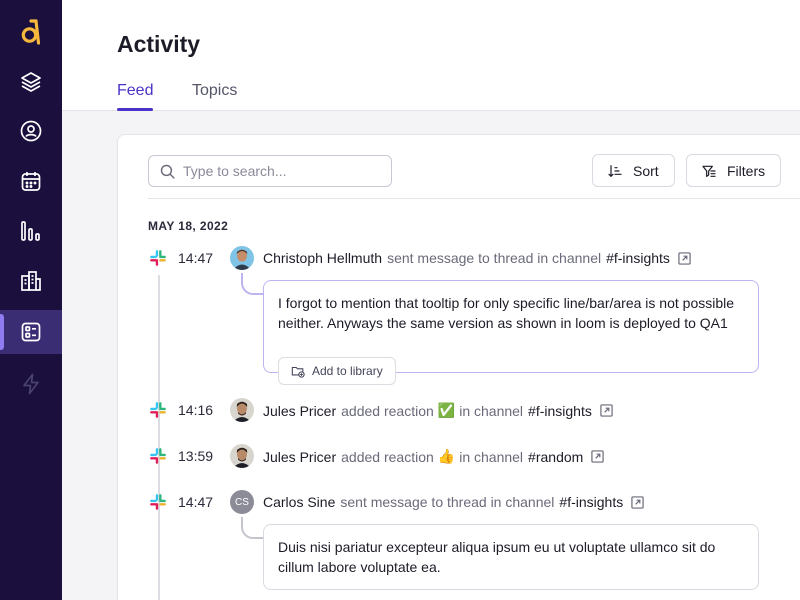 The height and width of the screenshot is (600, 800). I want to click on sort-button: Sort, so click(633, 170).